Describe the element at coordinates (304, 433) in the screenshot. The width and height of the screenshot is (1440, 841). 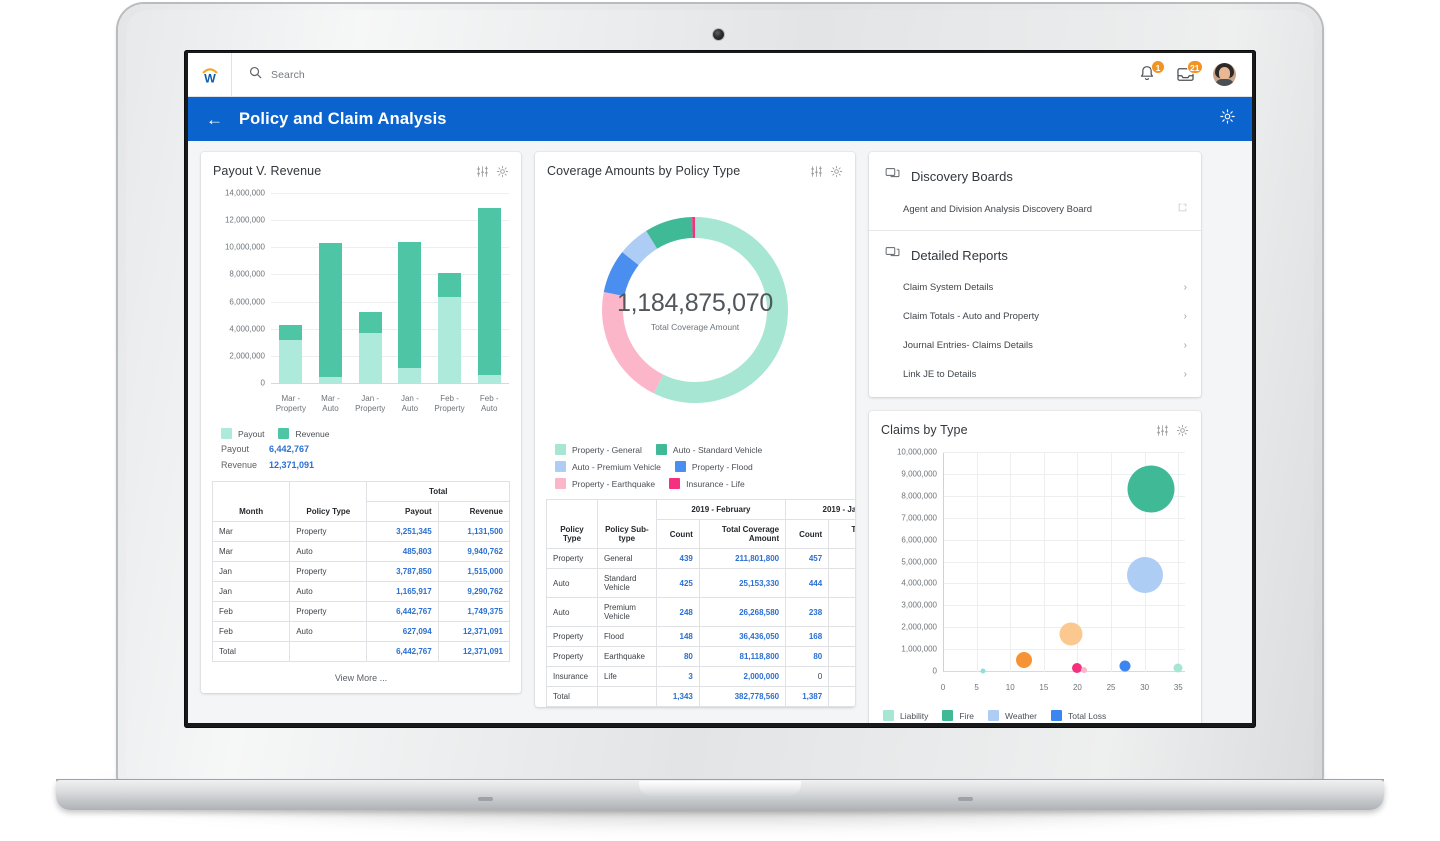
I see `legend-item: Revenue` at that location.